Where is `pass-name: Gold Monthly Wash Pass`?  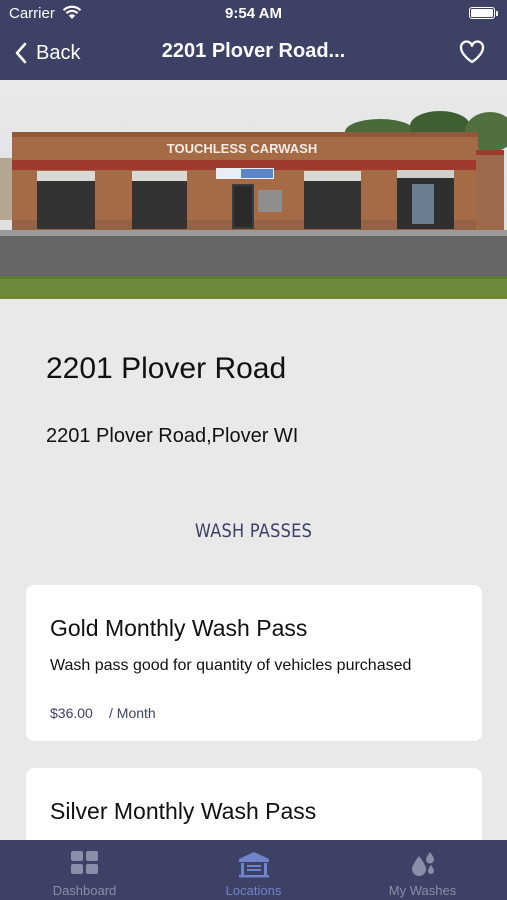 pass-name: Gold Monthly Wash Pass is located at coordinates (179, 628).